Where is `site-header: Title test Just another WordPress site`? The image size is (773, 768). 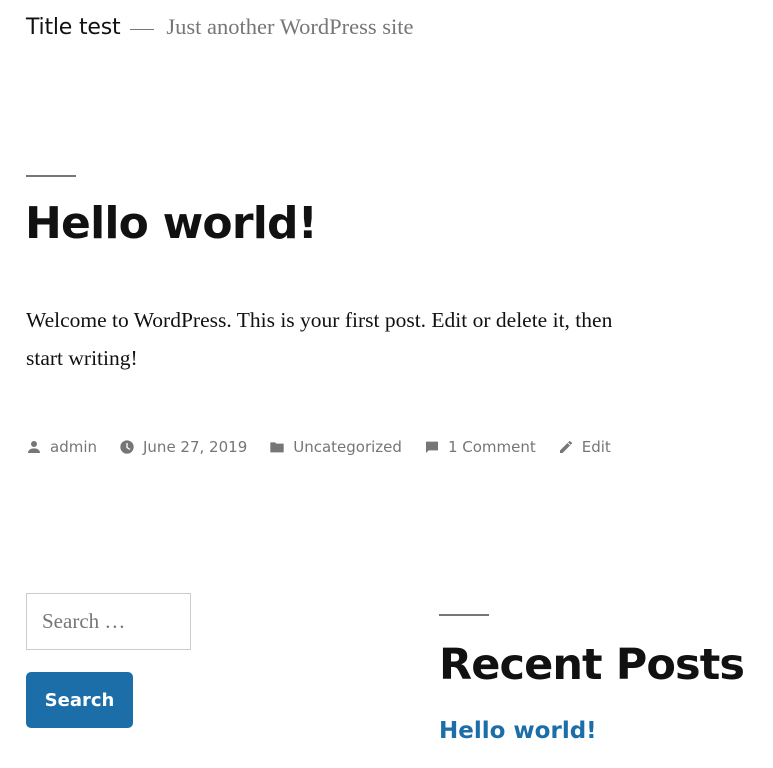
site-header: Title test Just another WordPress site is located at coordinates (220, 27).